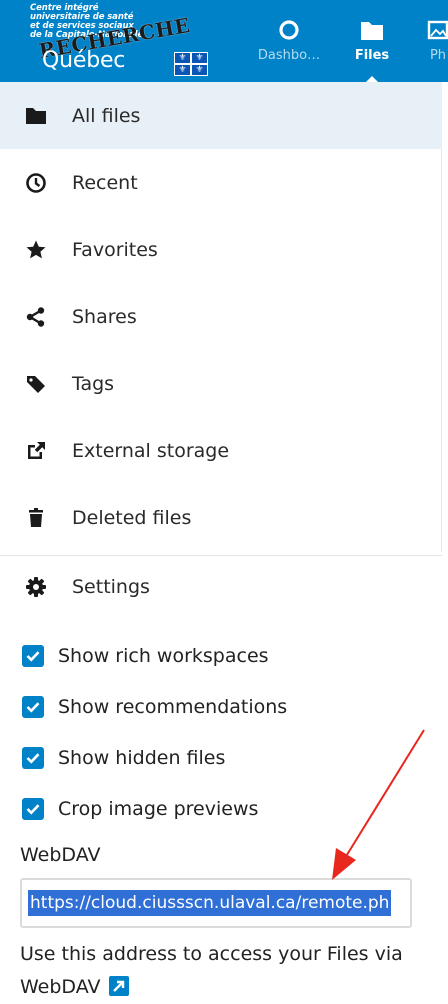 The image size is (448, 1004). I want to click on sidebar-item-label: Shares, so click(104, 316).